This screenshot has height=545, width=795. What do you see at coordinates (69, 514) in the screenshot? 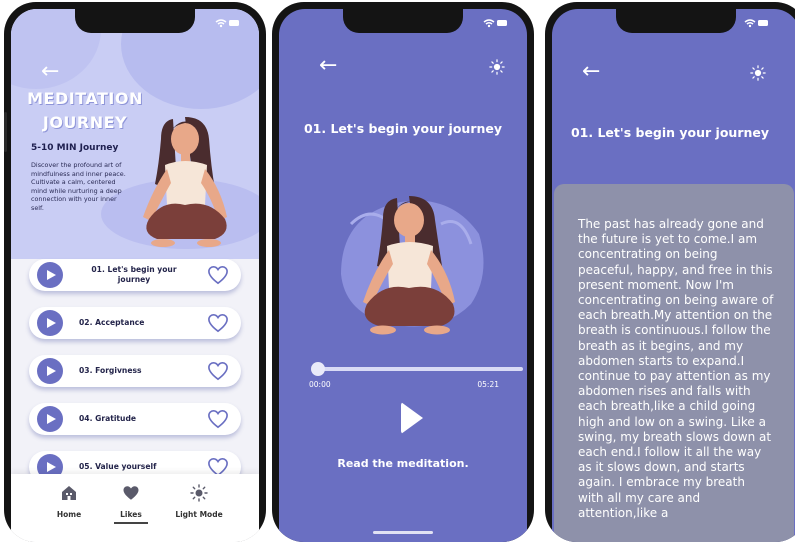
I see `tab-label: Home` at bounding box center [69, 514].